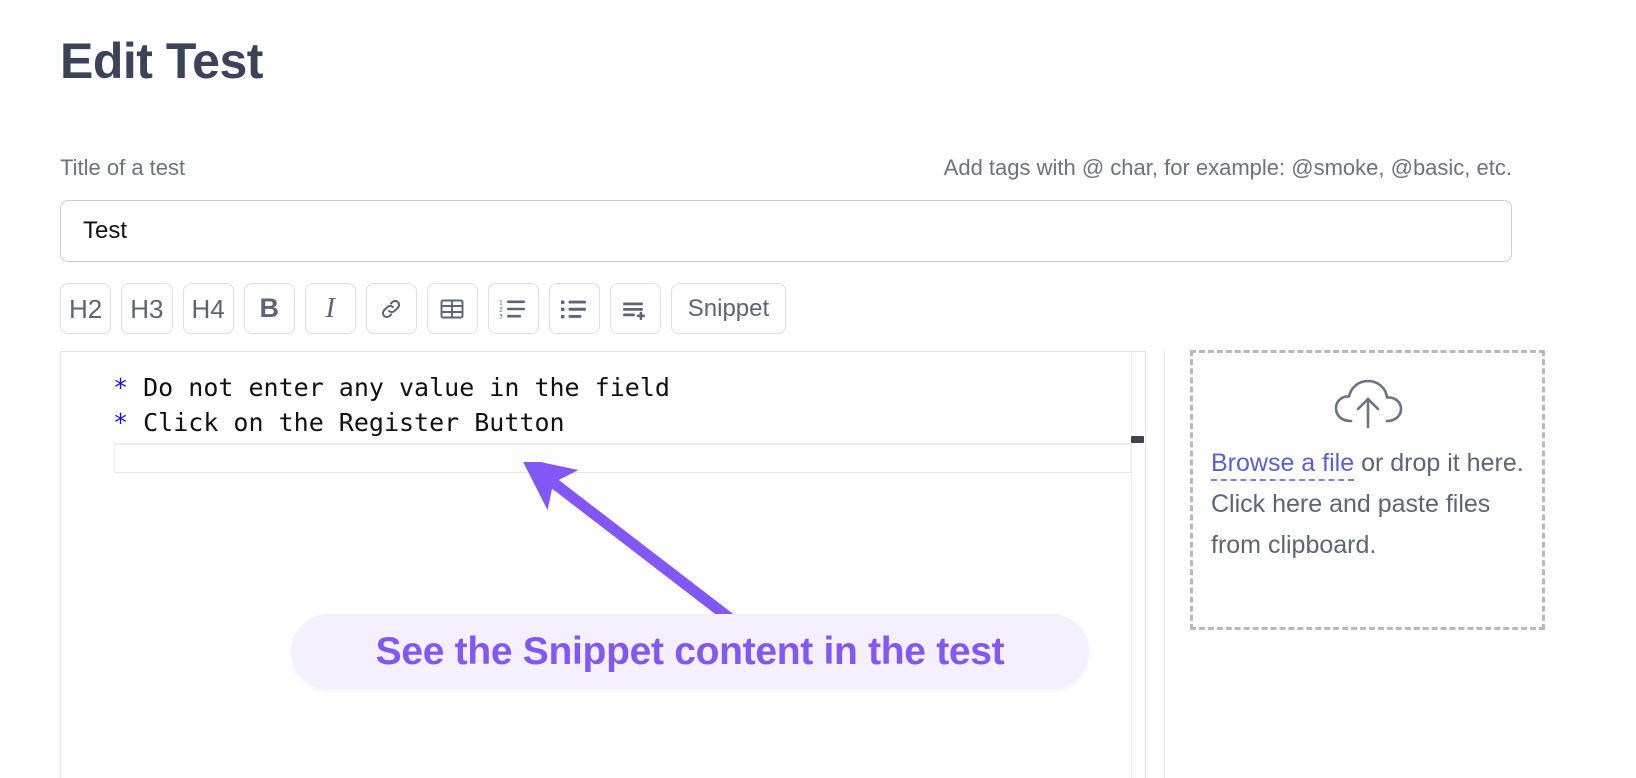 The width and height of the screenshot is (1636, 778). I want to click on italic-label: I, so click(330, 308).